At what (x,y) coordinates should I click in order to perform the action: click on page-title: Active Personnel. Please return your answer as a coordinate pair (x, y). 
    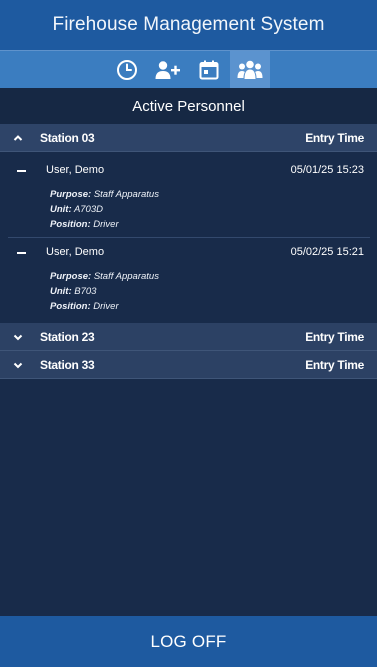
    Looking at the image, I should click on (188, 106).